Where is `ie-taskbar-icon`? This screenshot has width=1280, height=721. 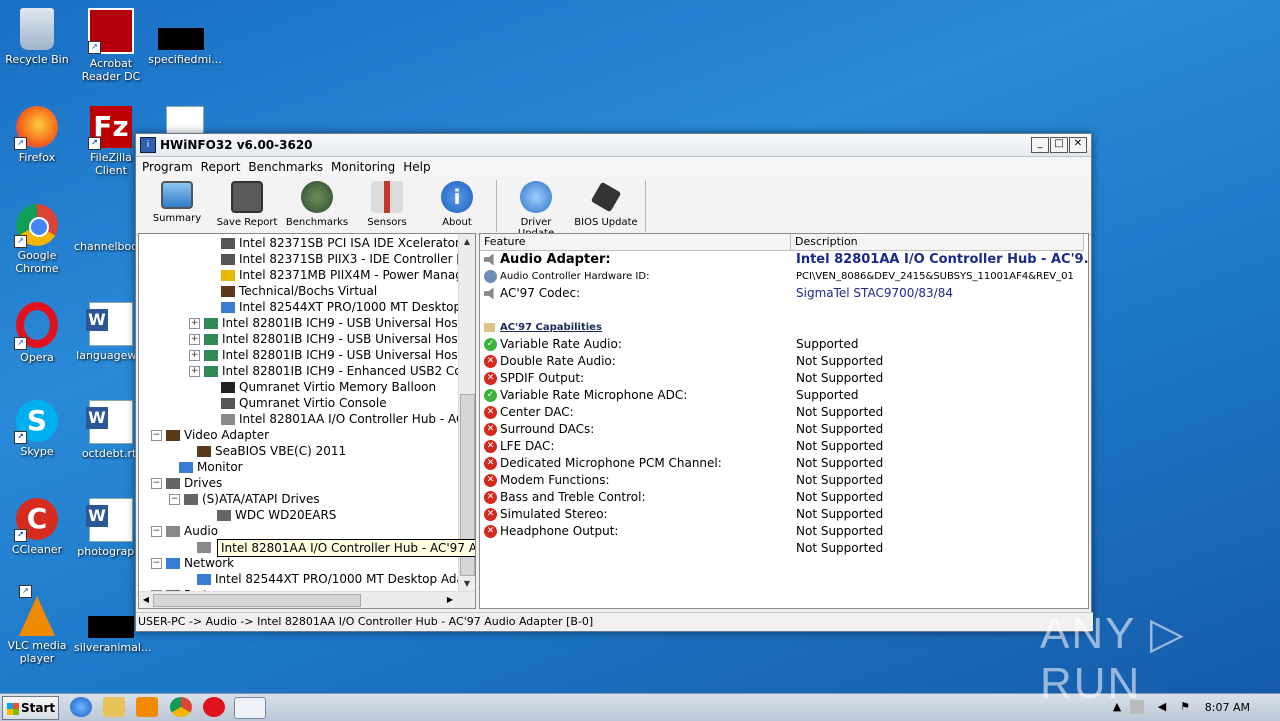
ie-taskbar-icon is located at coordinates (81, 707).